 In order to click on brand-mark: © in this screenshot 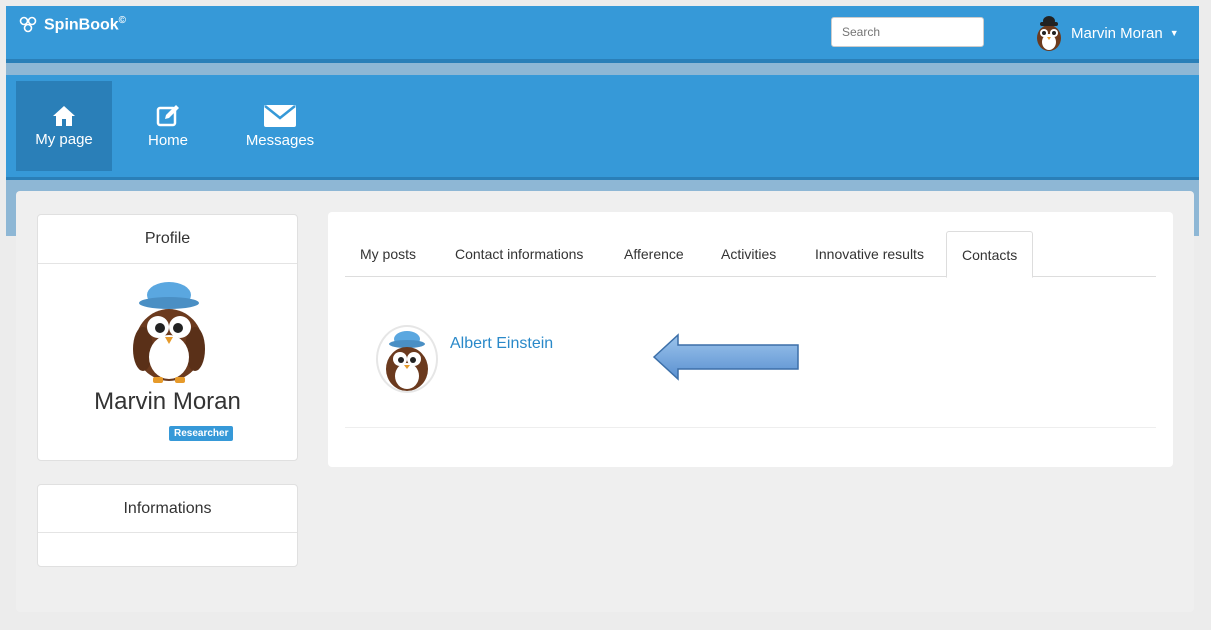, I will do `click(122, 20)`.